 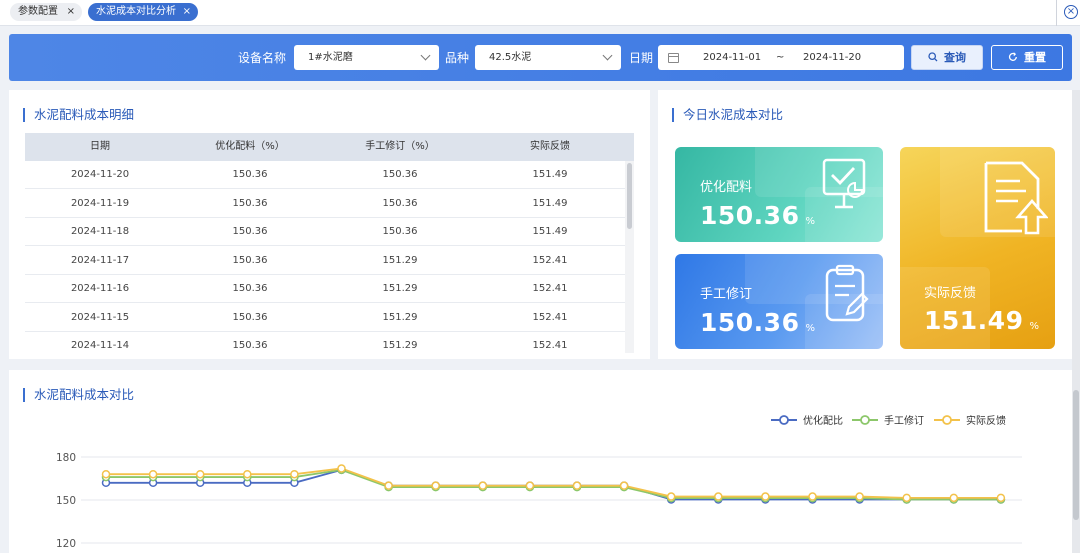 What do you see at coordinates (779, 301) in the screenshot?
I see `card-manual: 手工修订 150.36%` at bounding box center [779, 301].